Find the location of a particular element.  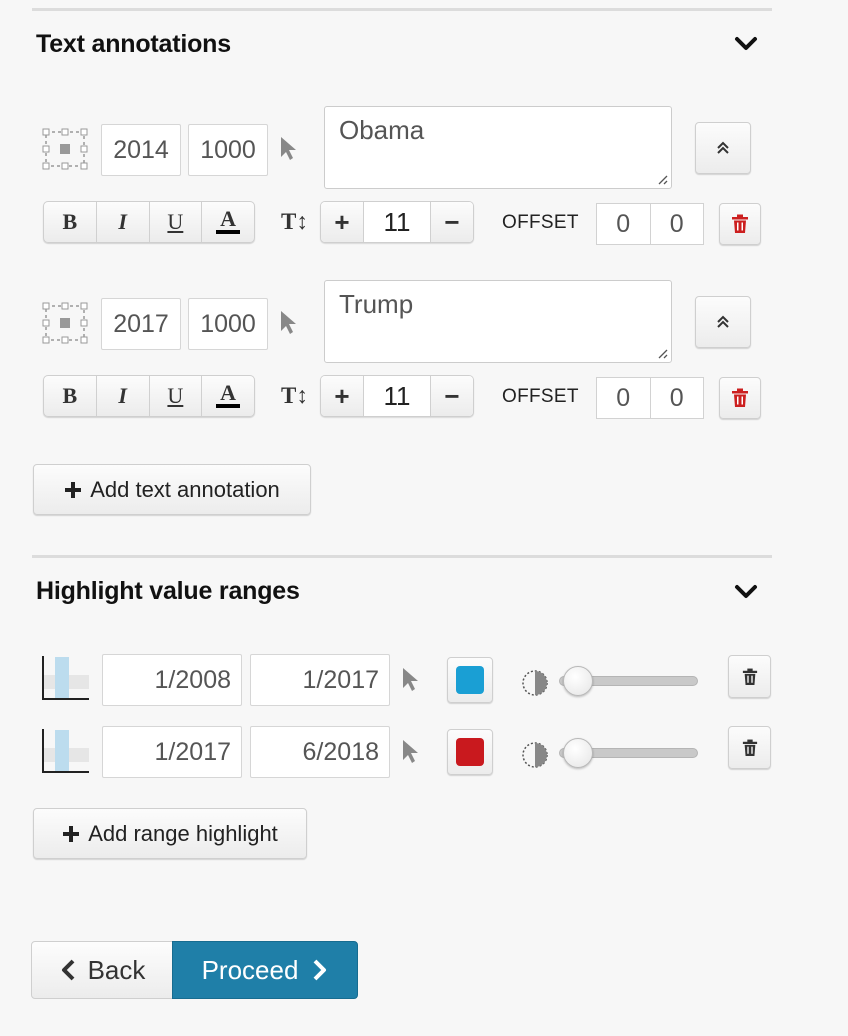

text-annotations-title: Text annotations is located at coordinates (133, 44).